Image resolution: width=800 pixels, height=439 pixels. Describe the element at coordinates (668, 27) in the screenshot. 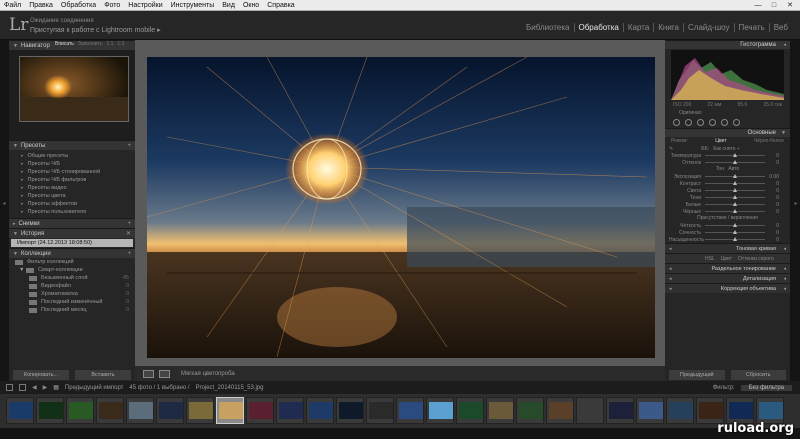

I see `module-book: Книга` at that location.